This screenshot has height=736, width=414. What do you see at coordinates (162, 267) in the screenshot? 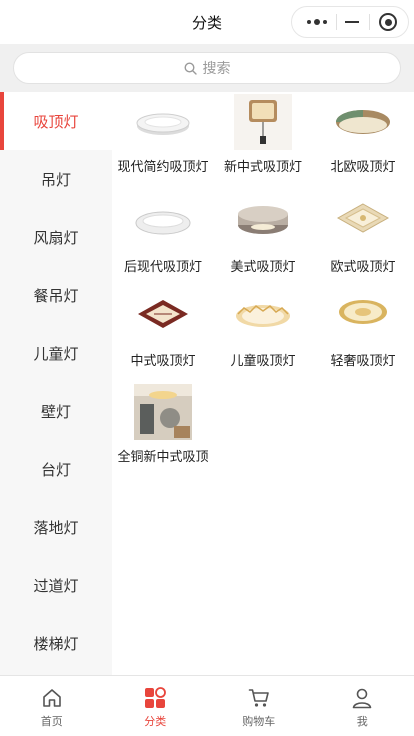
I see `product-name: 后现代吸顶灯` at bounding box center [162, 267].